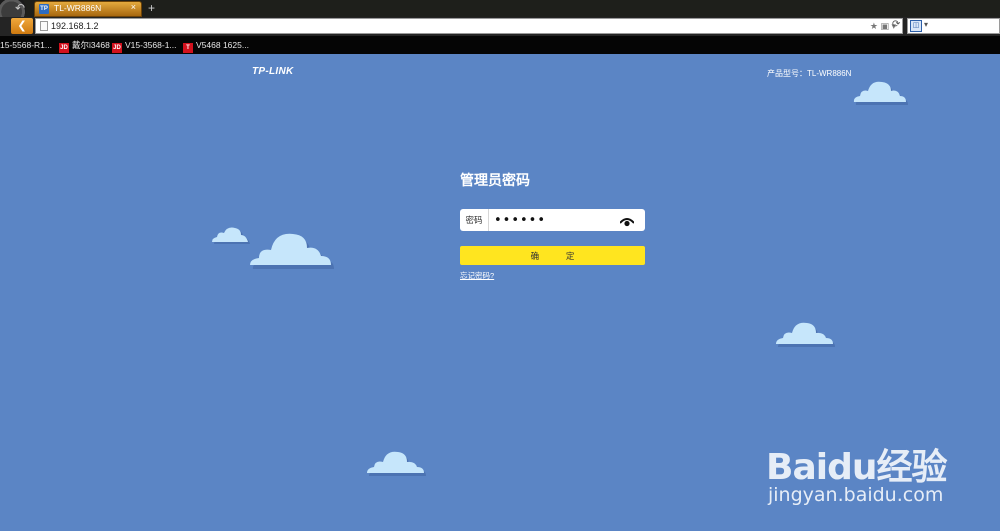  I want to click on bookmark-label: 戴尔i3468, so click(91, 45).